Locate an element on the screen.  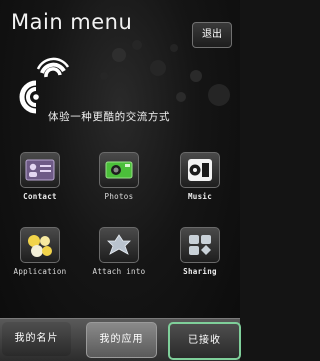
grid-item-label: Contact is located at coordinates (40, 196).